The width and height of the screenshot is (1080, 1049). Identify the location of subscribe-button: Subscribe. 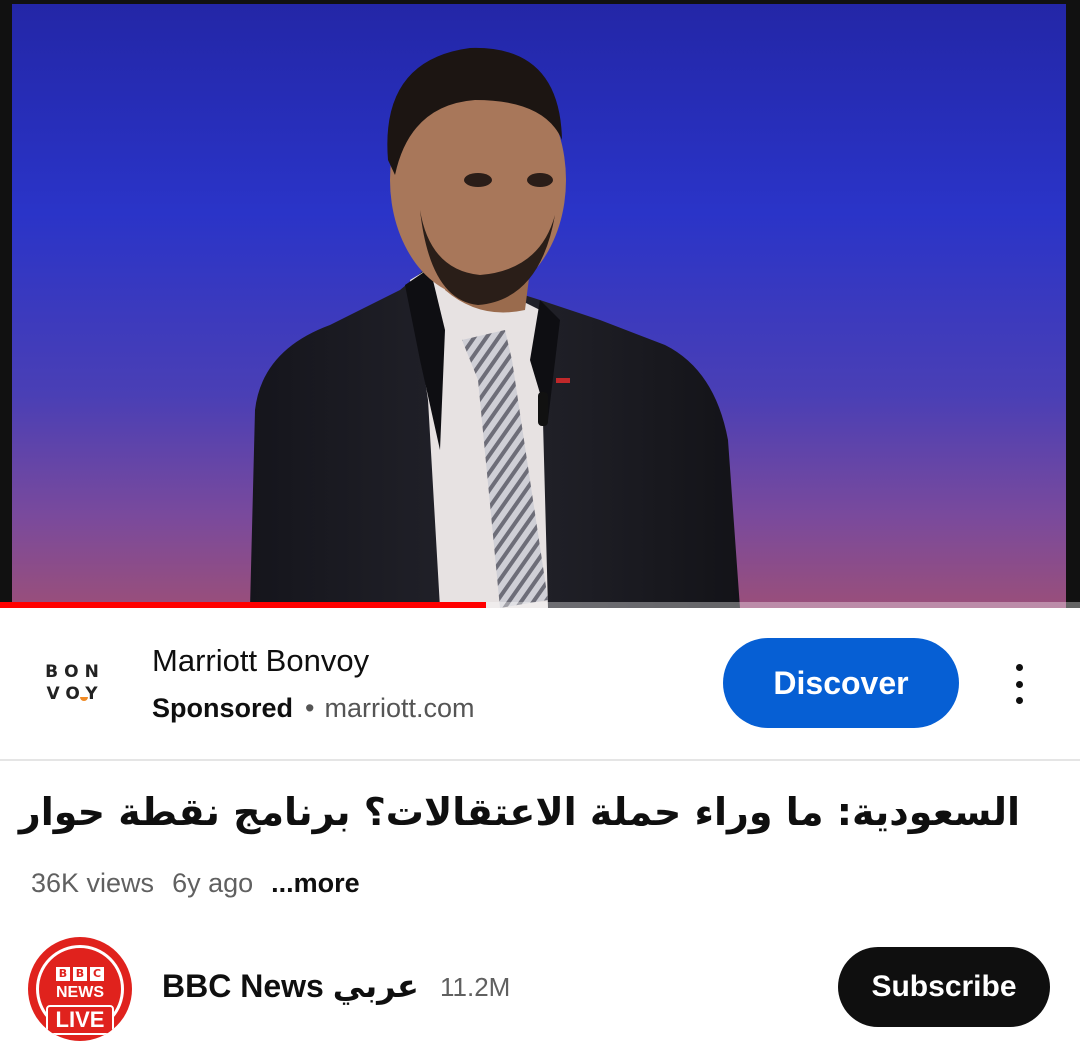
(944, 987).